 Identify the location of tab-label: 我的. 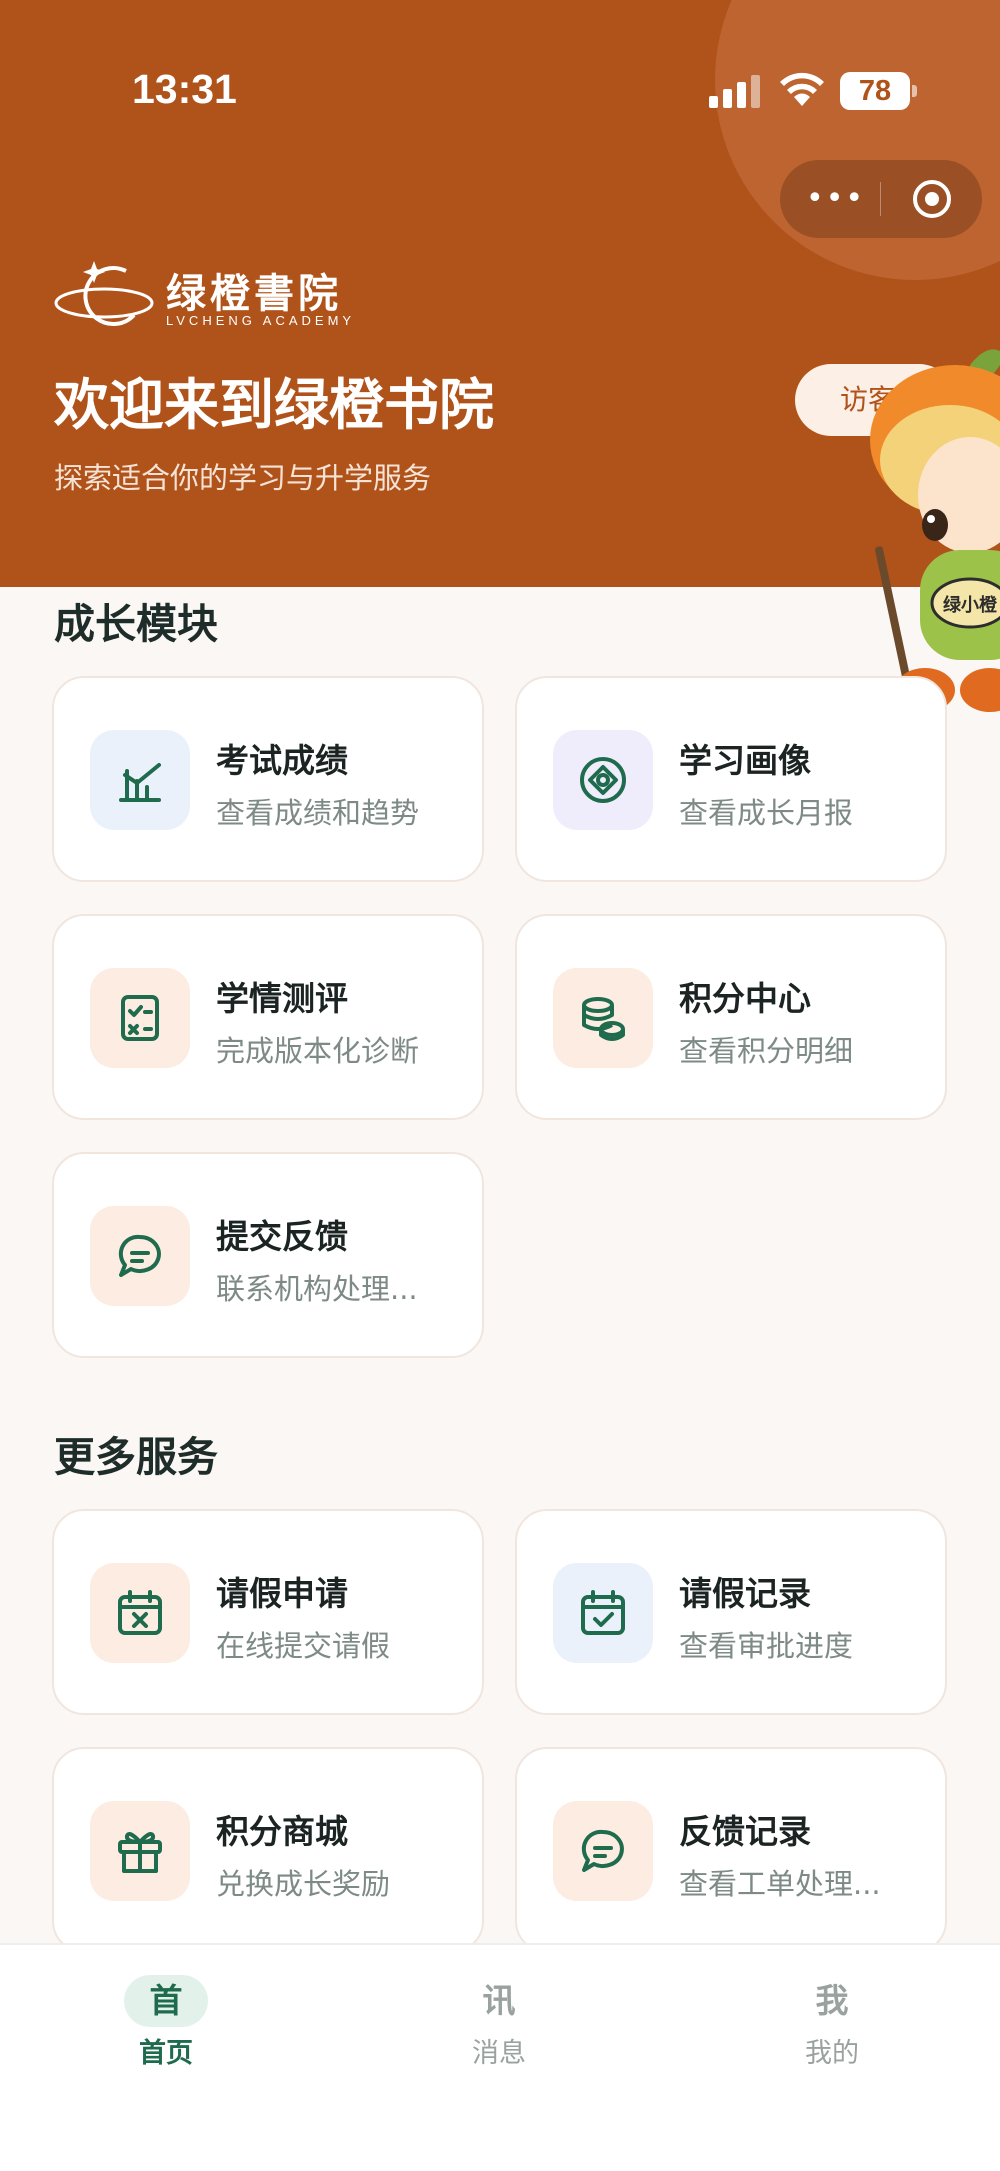
(832, 2053).